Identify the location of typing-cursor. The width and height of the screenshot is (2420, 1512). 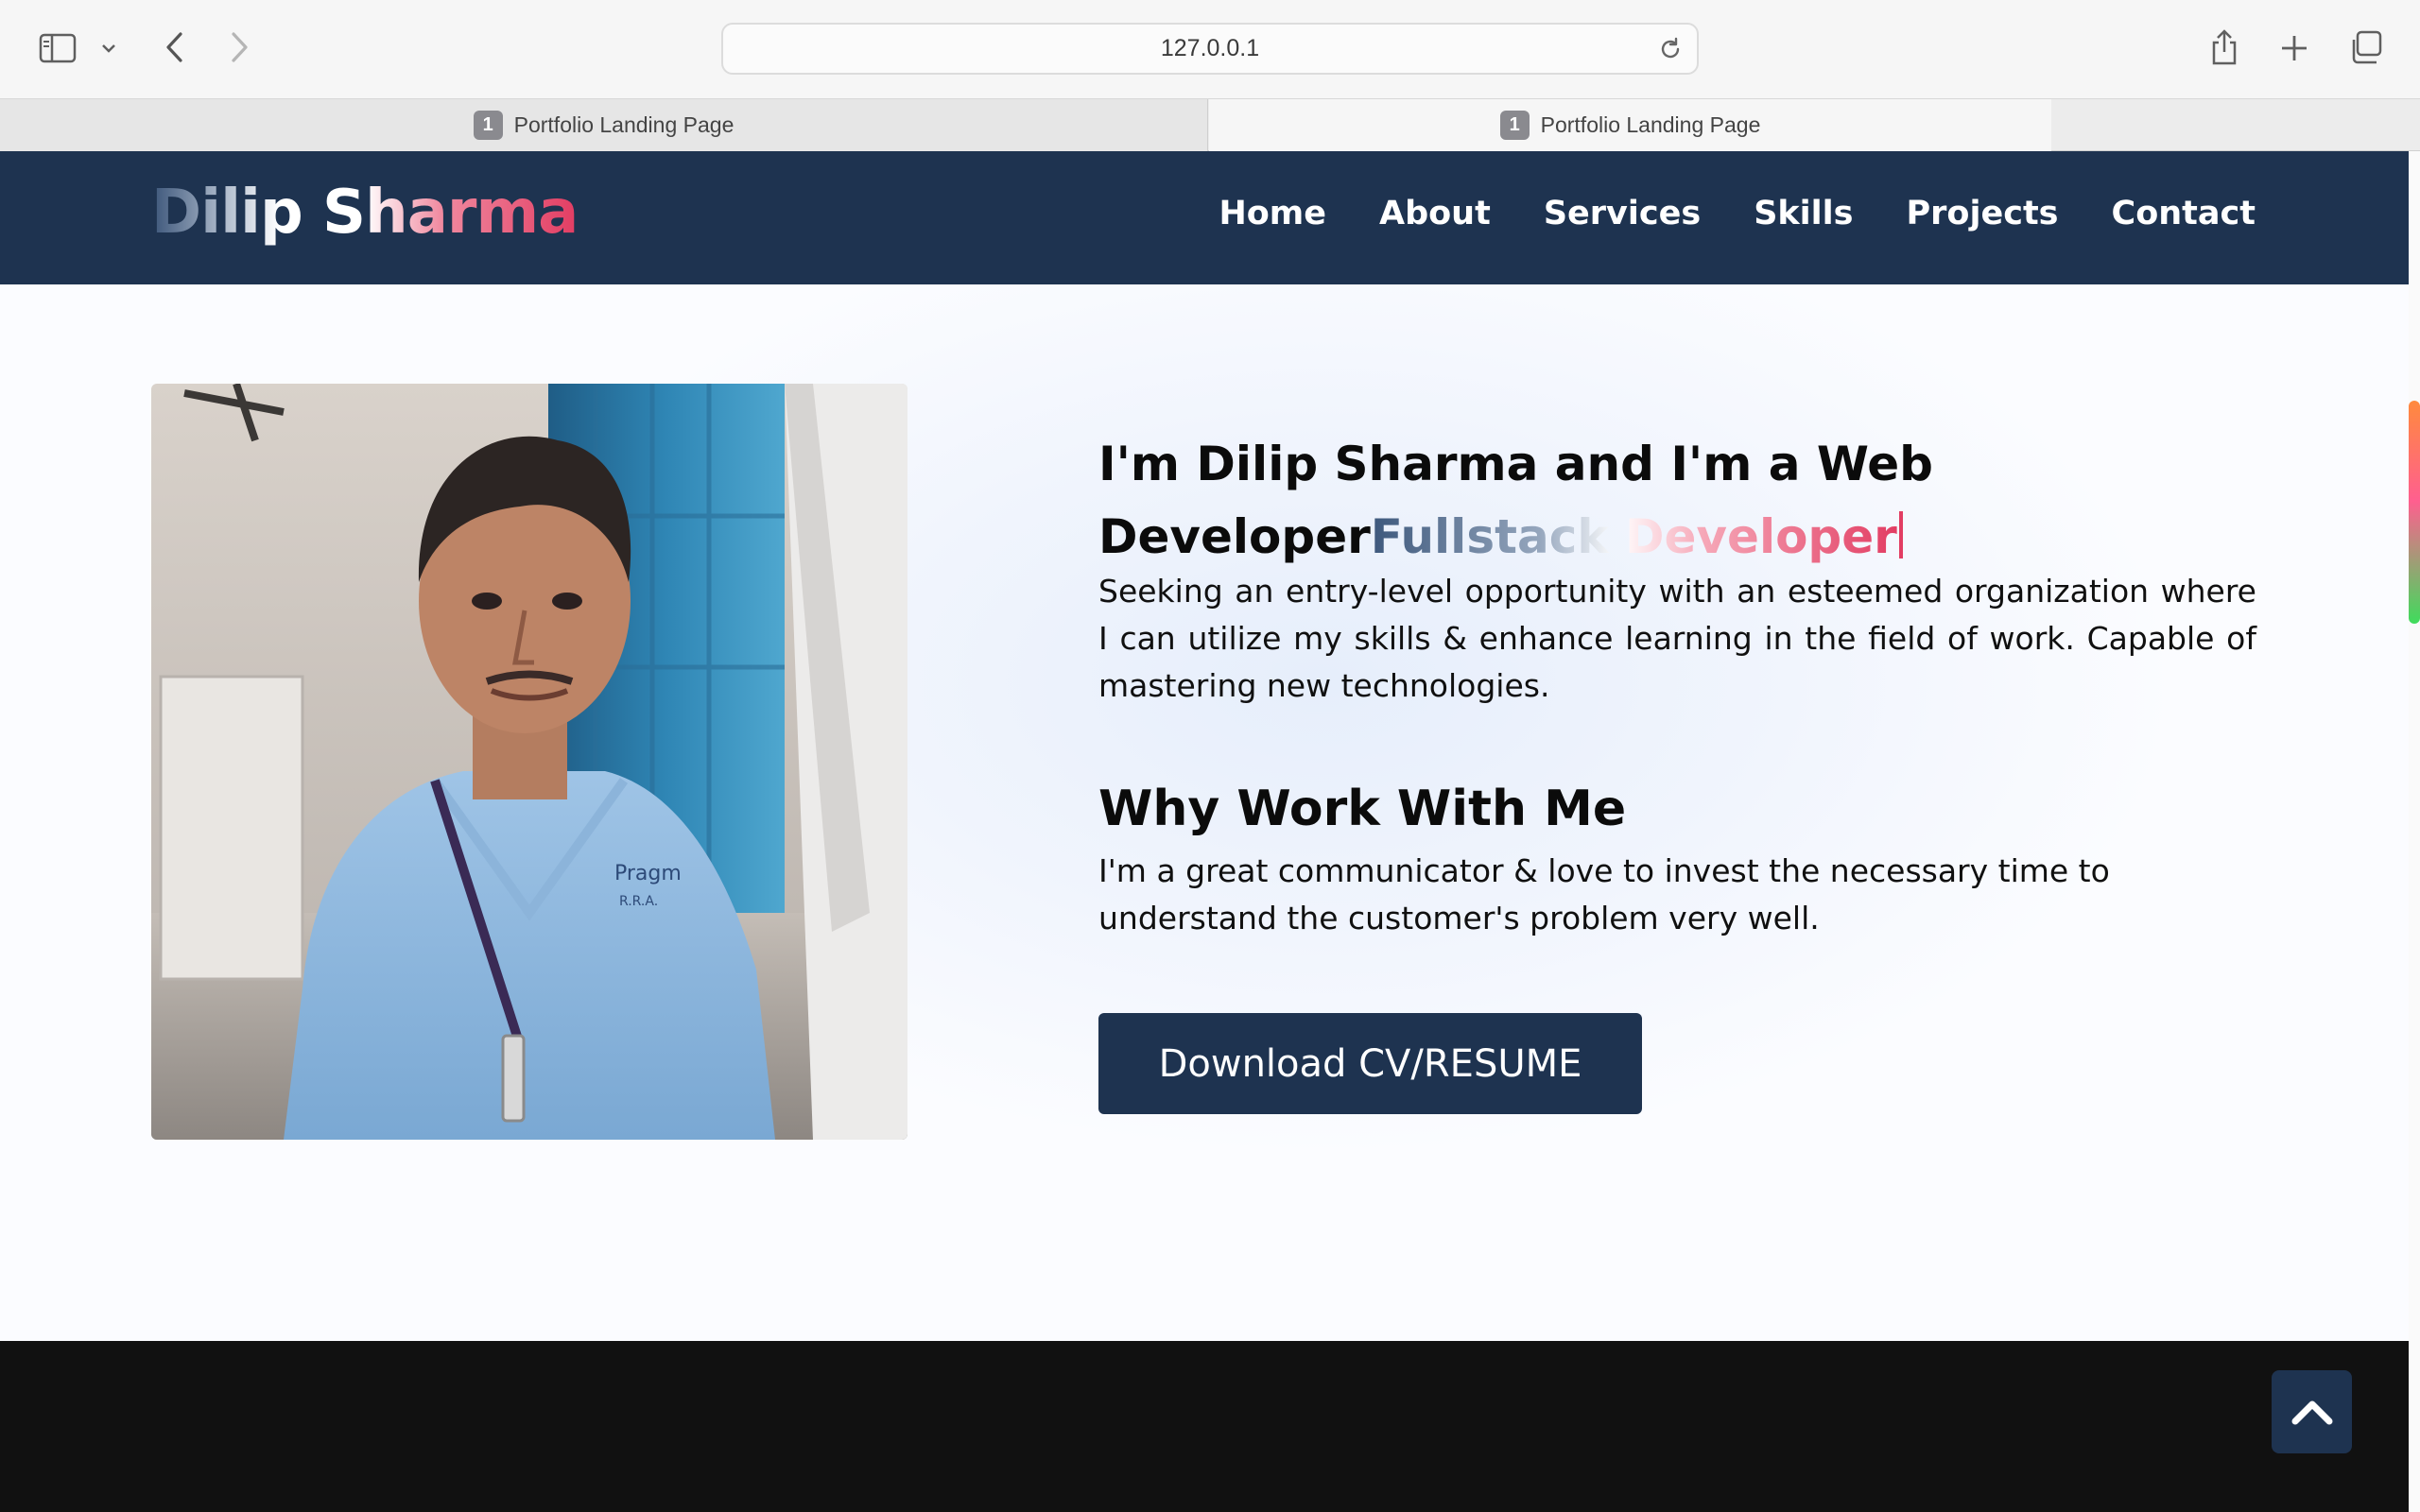
(1900, 534).